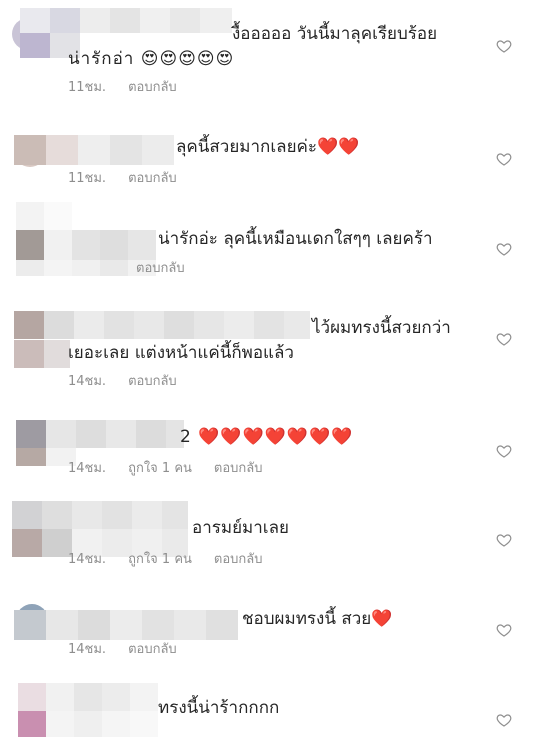 This screenshot has width=540, height=737. What do you see at coordinates (181, 353) in the screenshot?
I see `comment-text: เยอะเลย แต่งหน้าแค่นี้ก็พอแล้ว` at bounding box center [181, 353].